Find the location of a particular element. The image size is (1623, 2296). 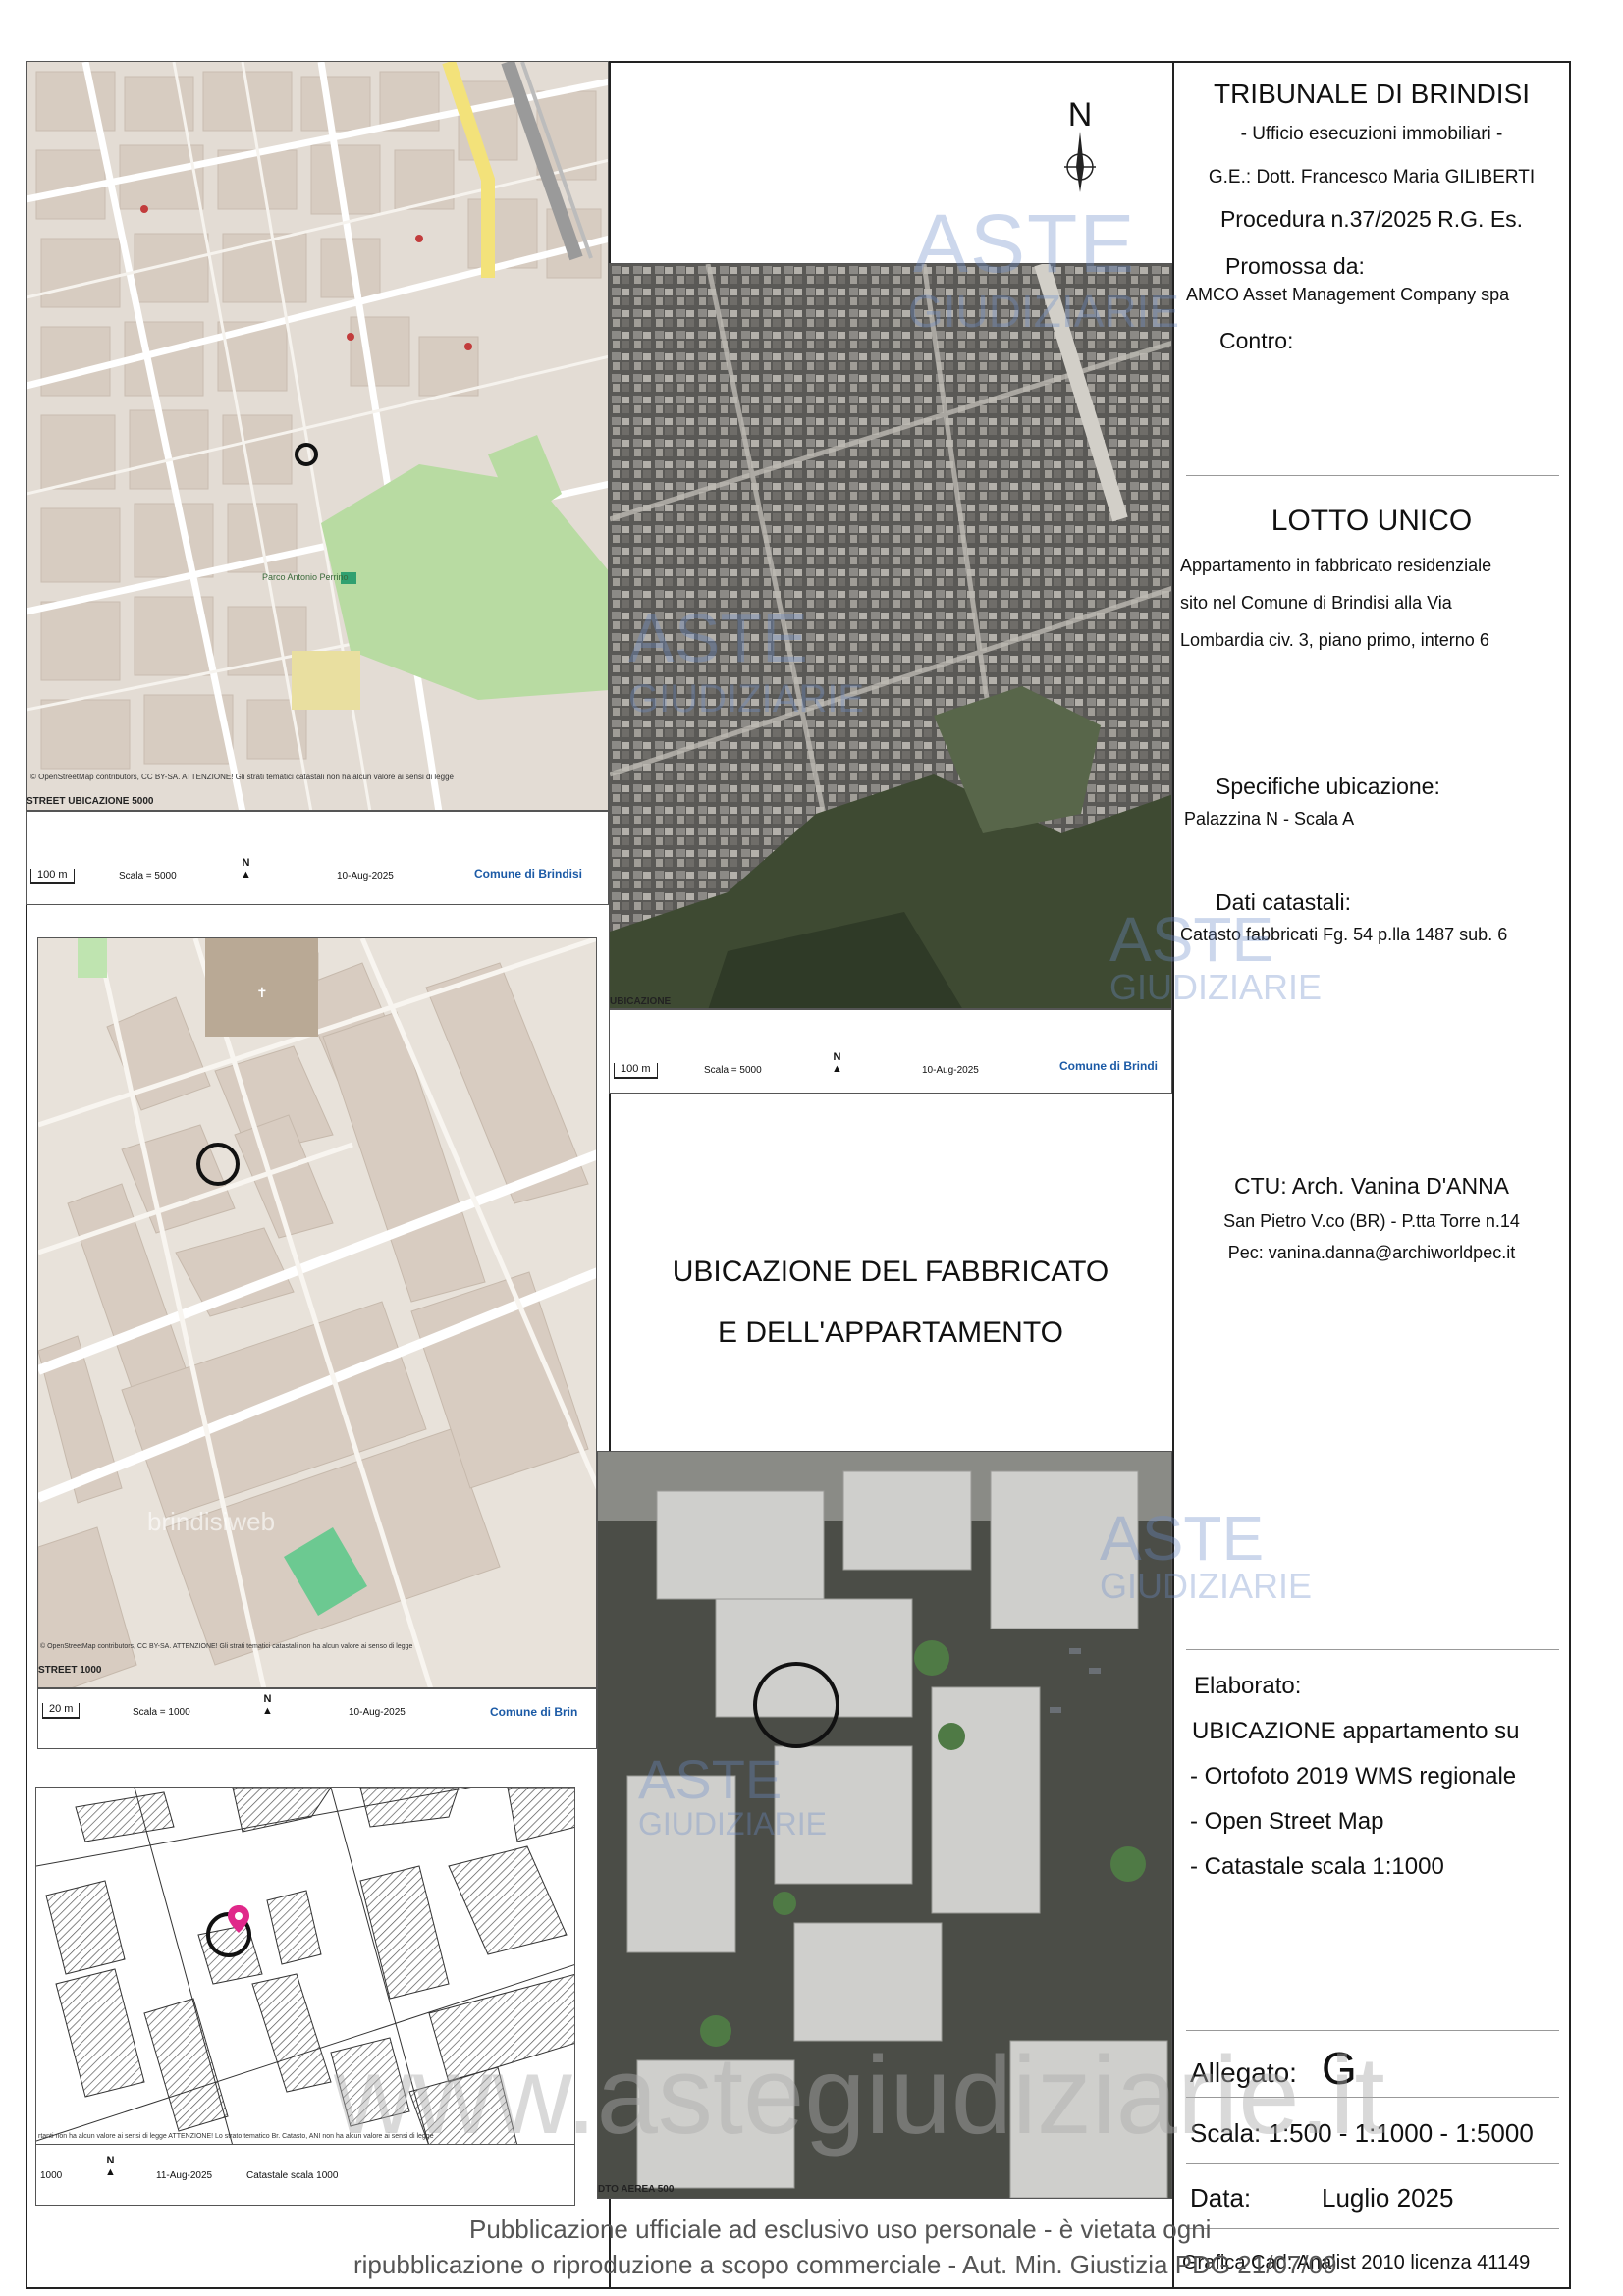

promoted-by: AMCO Asset Management Company spa is located at coordinates (1348, 295).